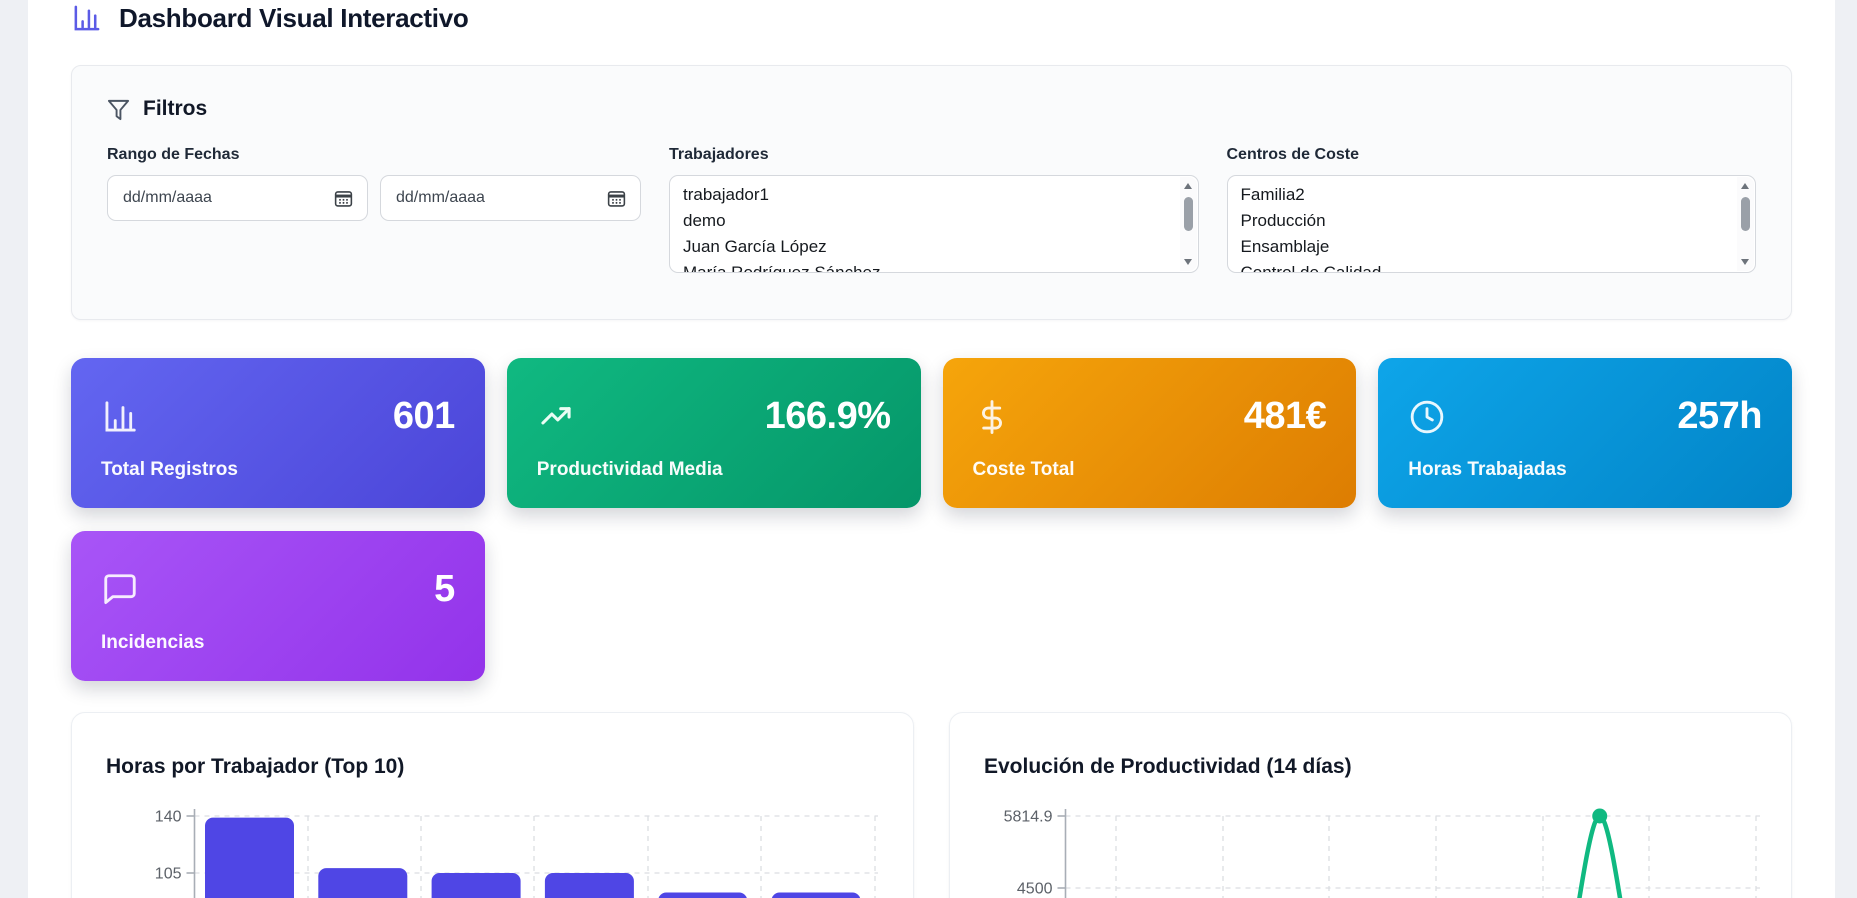 This screenshot has height=898, width=1857. I want to click on listbox-option: Ensamblaje, so click(1489, 247).